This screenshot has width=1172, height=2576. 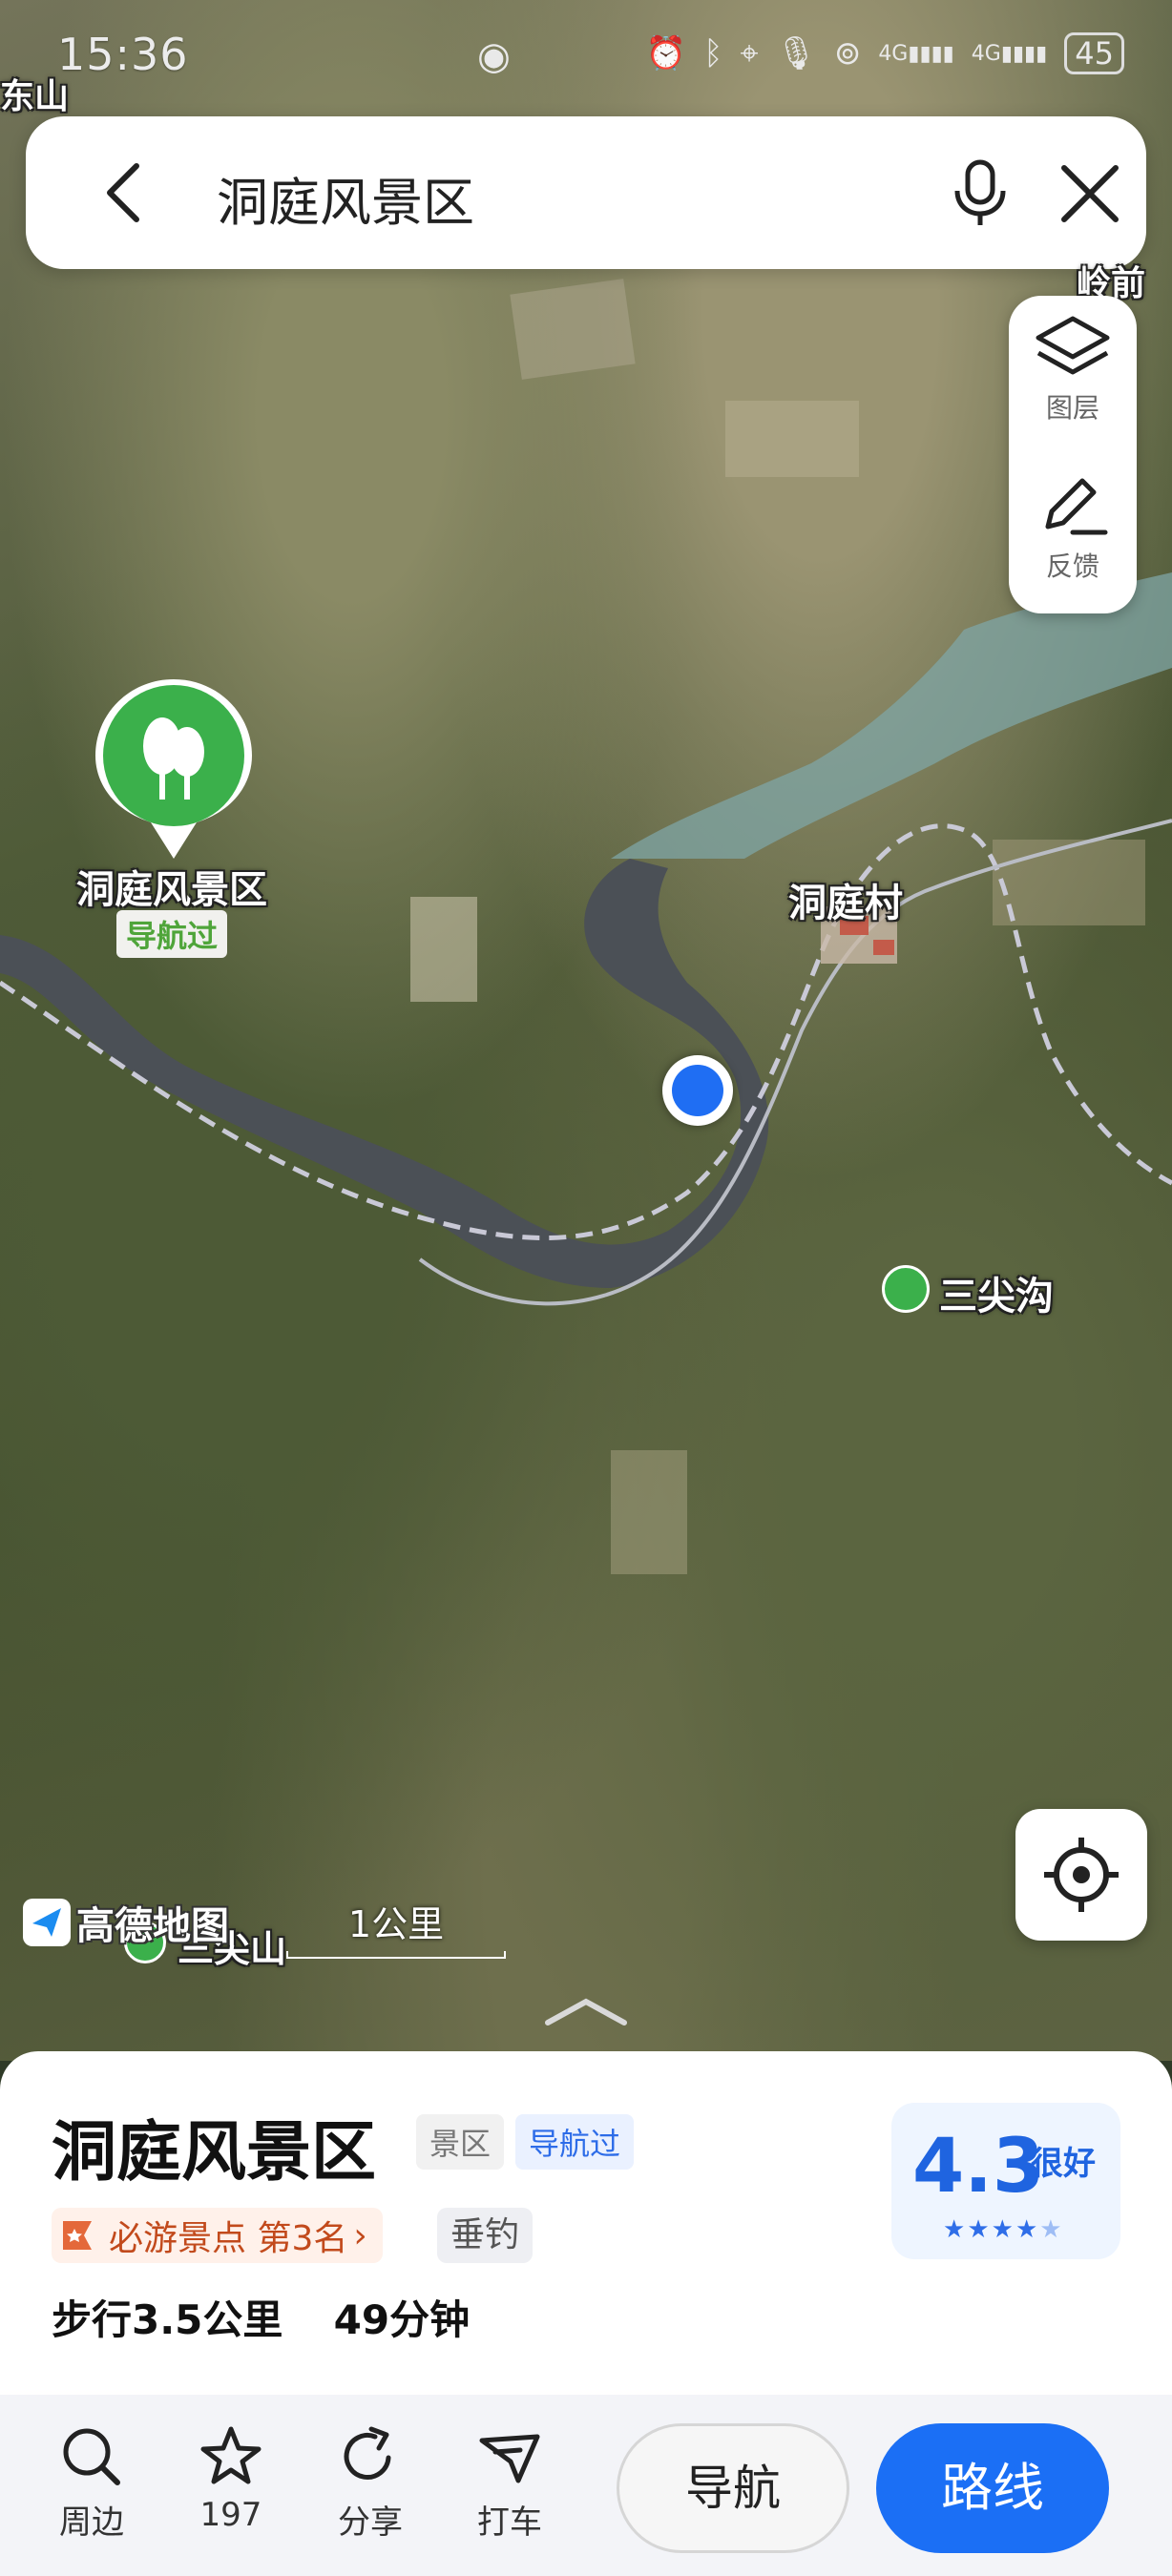 I want to click on favorite-button: 197, so click(x=231, y=2478).